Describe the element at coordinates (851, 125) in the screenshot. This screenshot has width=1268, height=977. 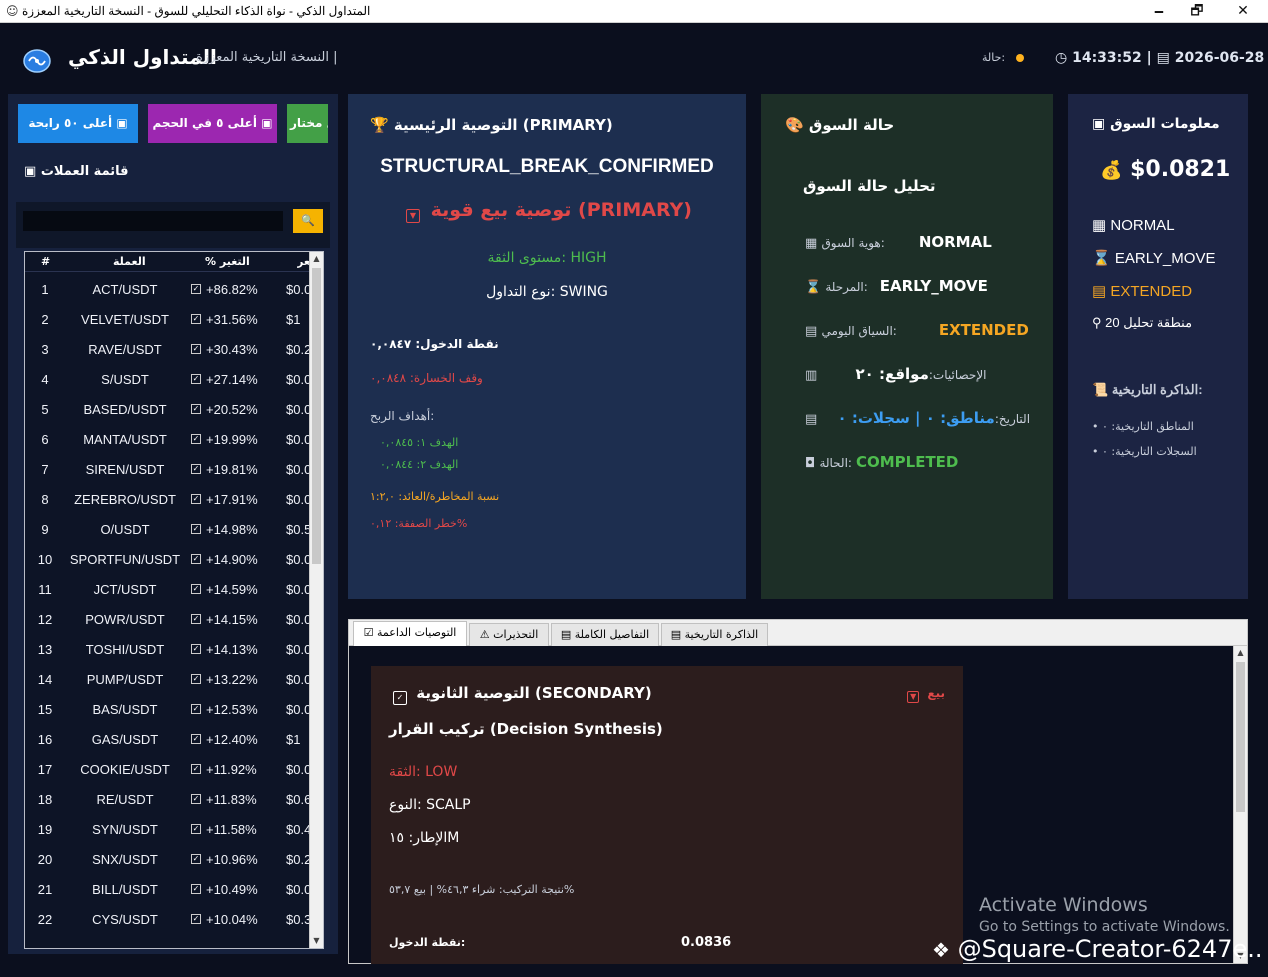
I see `market-status-heading-text: حالة السوق` at that location.